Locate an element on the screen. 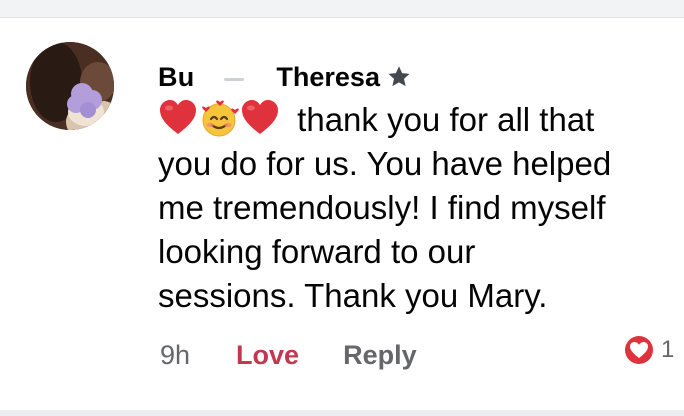 This screenshot has height=416, width=684. author-name-redaction is located at coordinates (235, 77).